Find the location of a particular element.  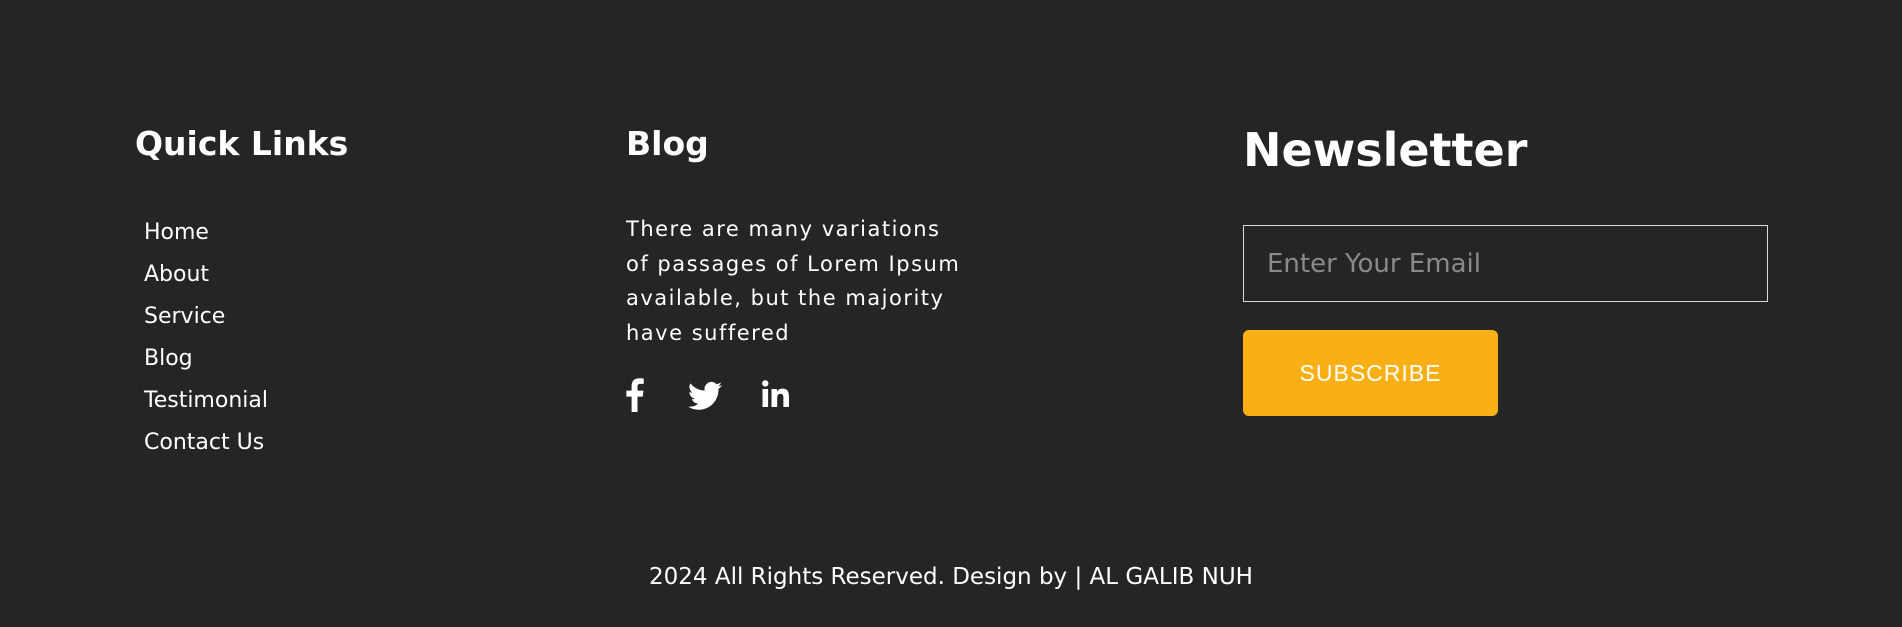

quick-link-about: About is located at coordinates (206, 281).